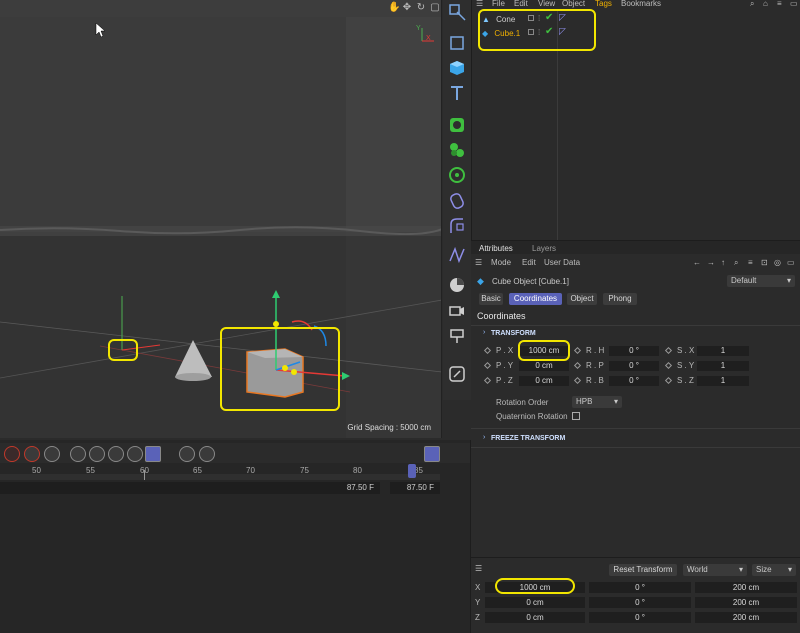 The width and height of the screenshot is (800, 633). Describe the element at coordinates (432, 454) in the screenshot. I see `timeline-expand-icon` at that location.